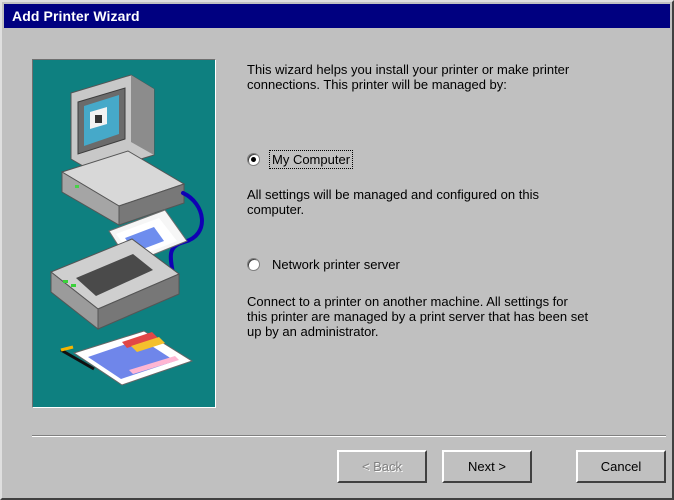  I want to click on next-button: Next >, so click(487, 466).